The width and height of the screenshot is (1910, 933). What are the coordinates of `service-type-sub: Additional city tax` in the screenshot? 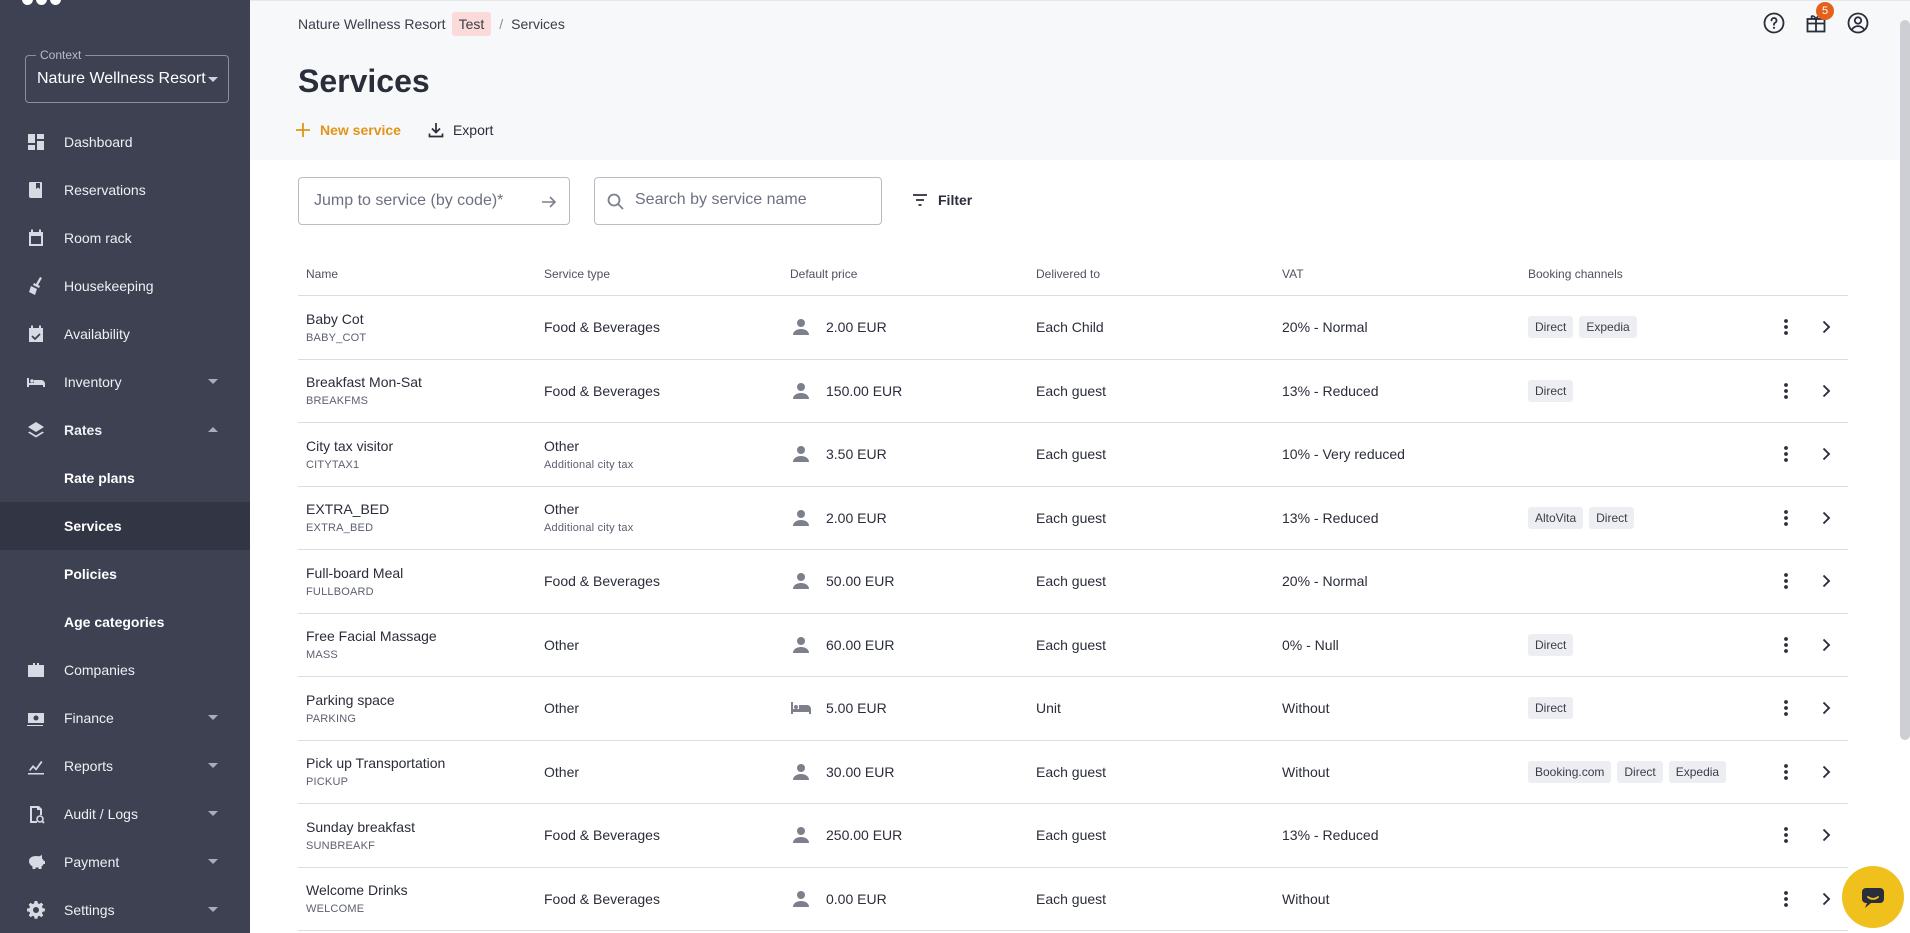 It's located at (589, 528).